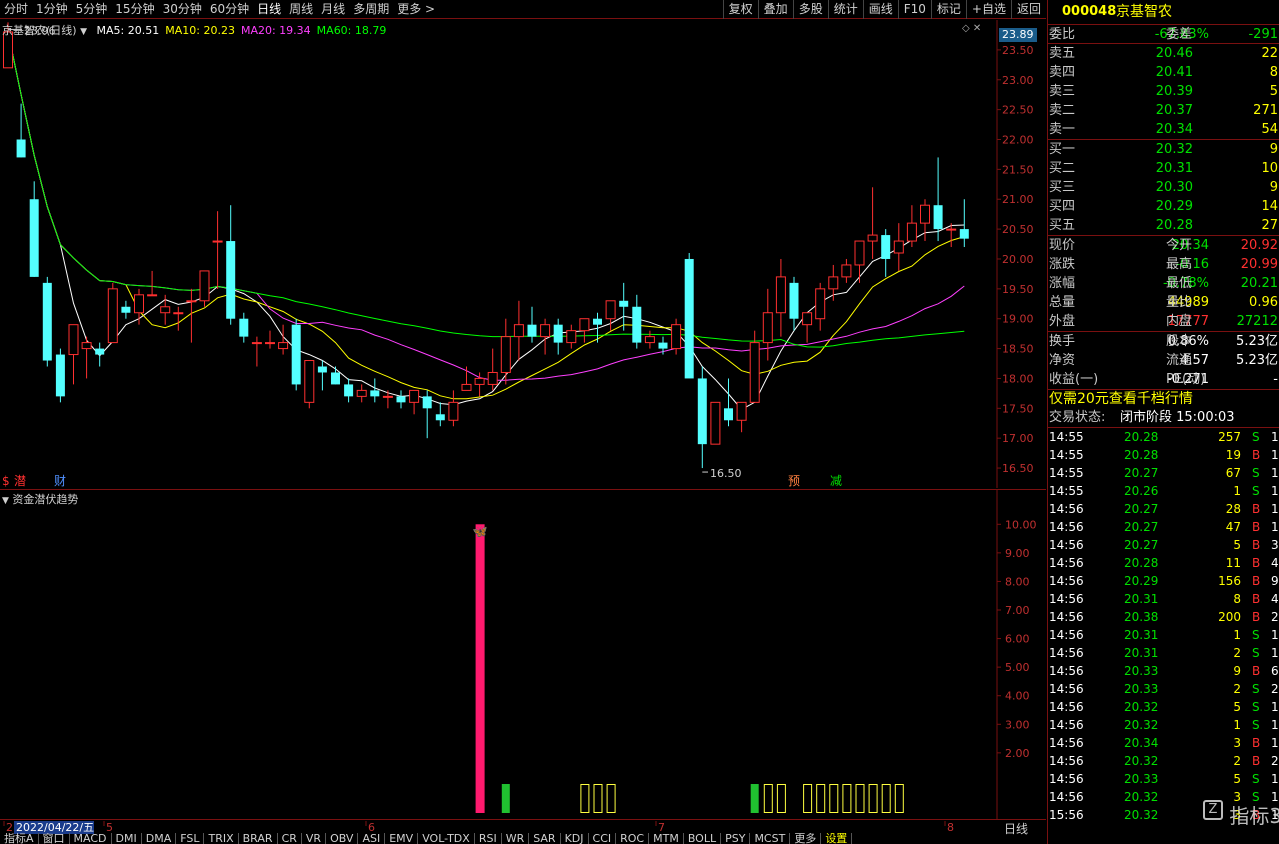  What do you see at coordinates (880, 9) in the screenshot?
I see `toolbar-button-4: 画线` at bounding box center [880, 9].